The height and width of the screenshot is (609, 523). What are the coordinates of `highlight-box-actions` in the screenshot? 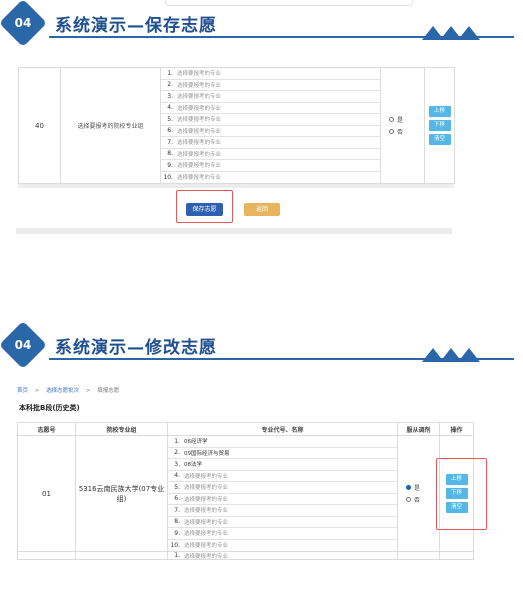 It's located at (461, 494).